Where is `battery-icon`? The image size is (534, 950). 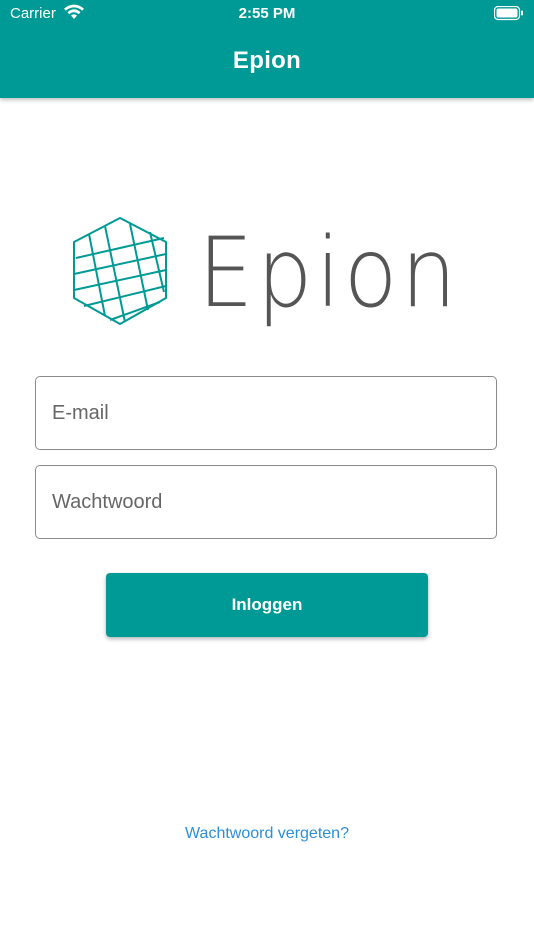 battery-icon is located at coordinates (508, 13).